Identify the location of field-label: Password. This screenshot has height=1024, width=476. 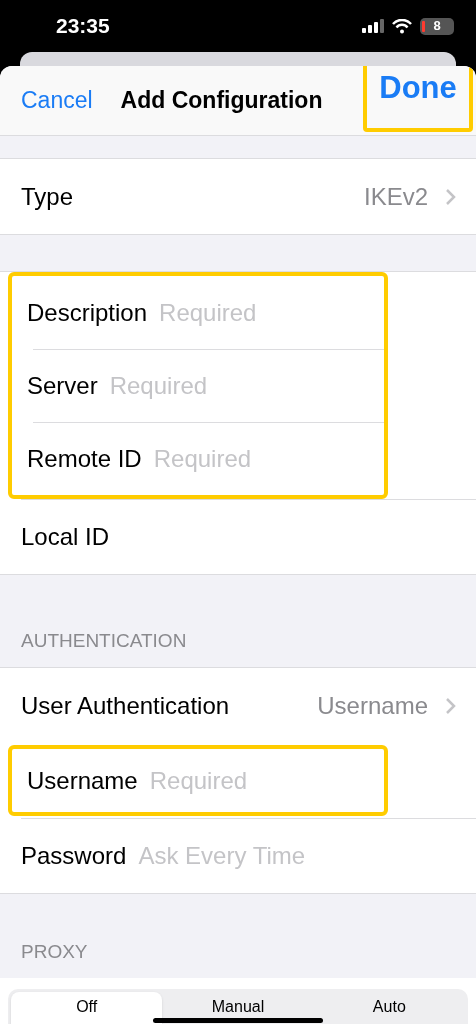
(74, 855).